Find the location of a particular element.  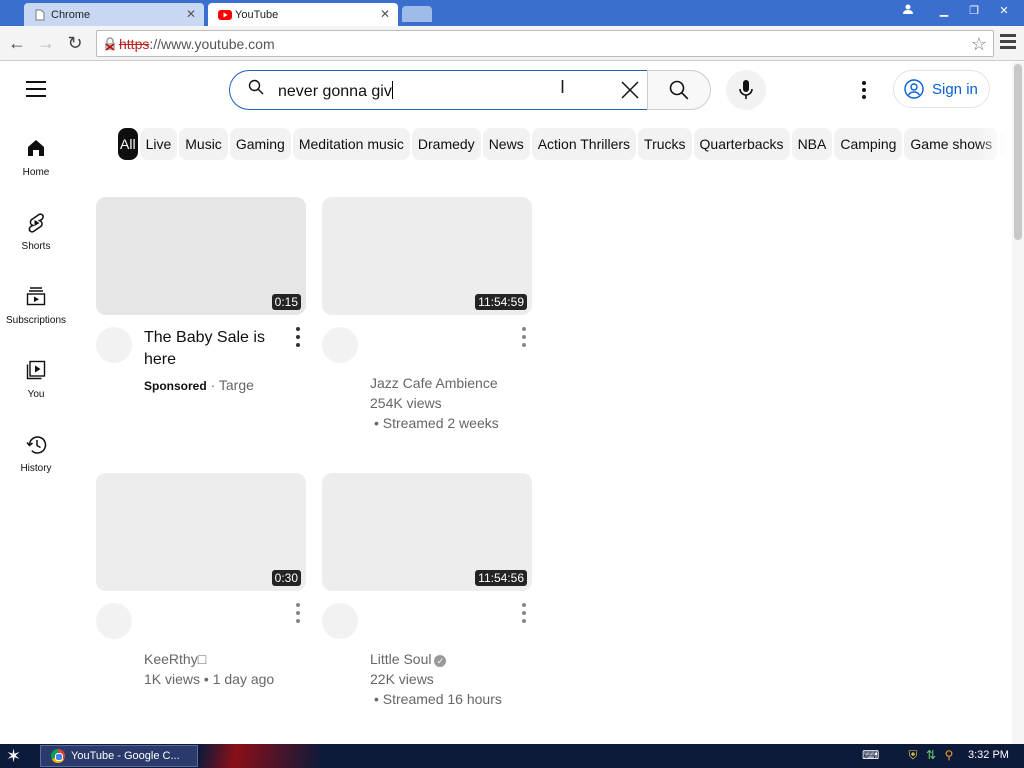

filter-chip: Dramedy is located at coordinates (446, 144).